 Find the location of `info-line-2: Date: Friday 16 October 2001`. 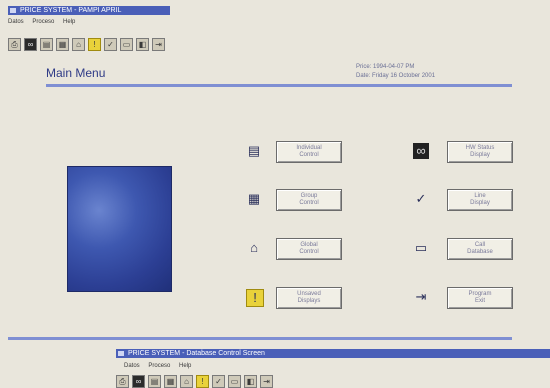

info-line-2: Date: Friday 16 October 2001 is located at coordinates (396, 76).